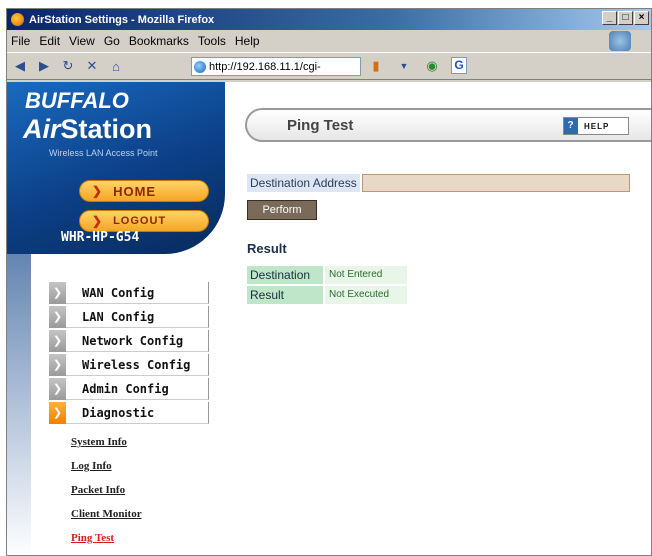  Describe the element at coordinates (106, 514) in the screenshot. I see `submenu-link-client-monitor: Client Monitor` at that location.